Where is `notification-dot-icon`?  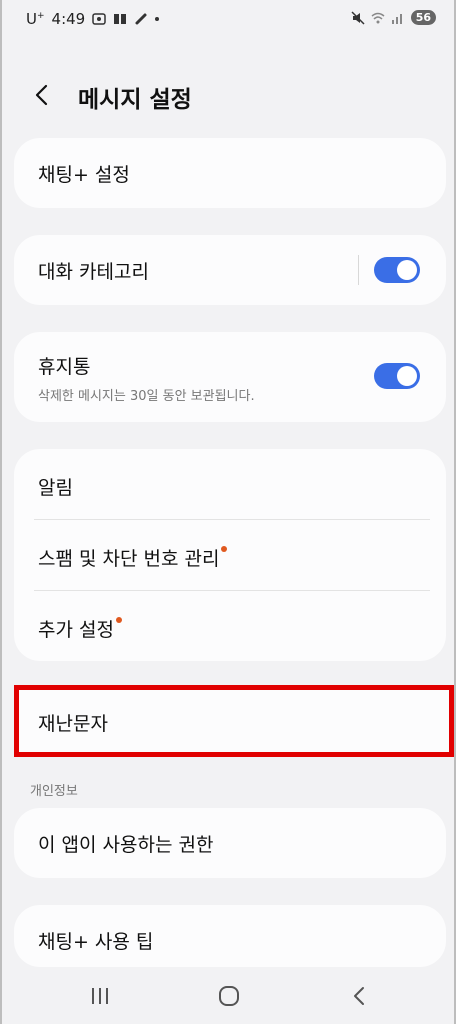 notification-dot-icon is located at coordinates (157, 19).